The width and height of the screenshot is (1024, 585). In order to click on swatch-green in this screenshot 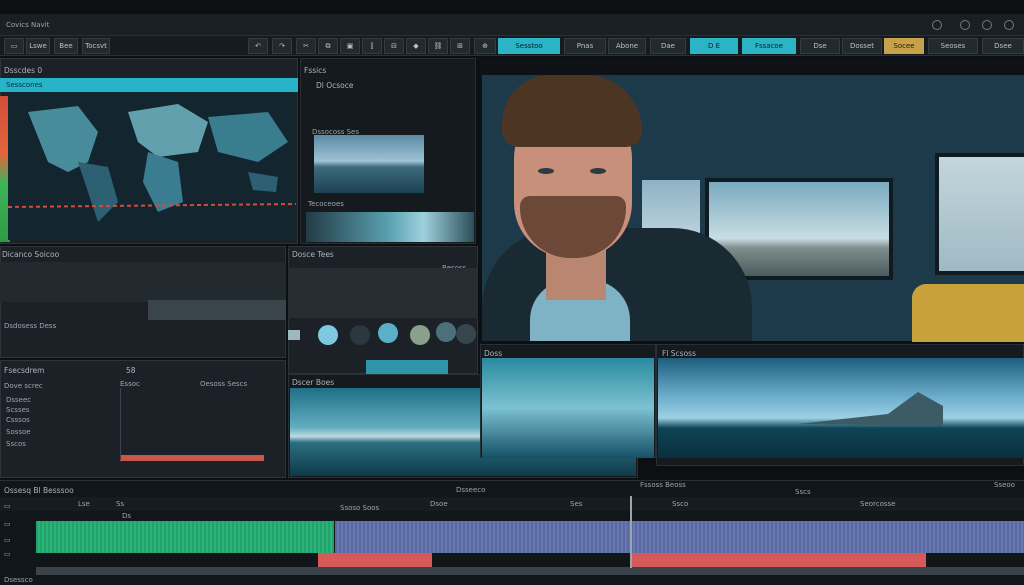, I will do `click(420, 335)`.